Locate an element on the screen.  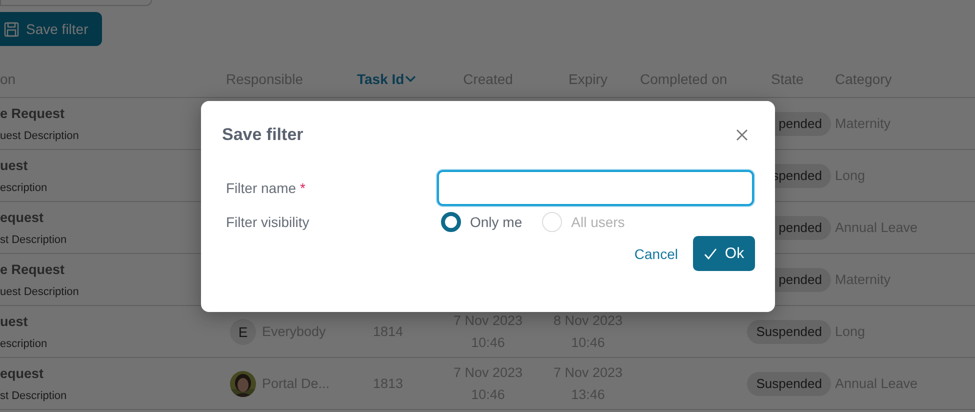
dialog-title: Save filter is located at coordinates (263, 135).